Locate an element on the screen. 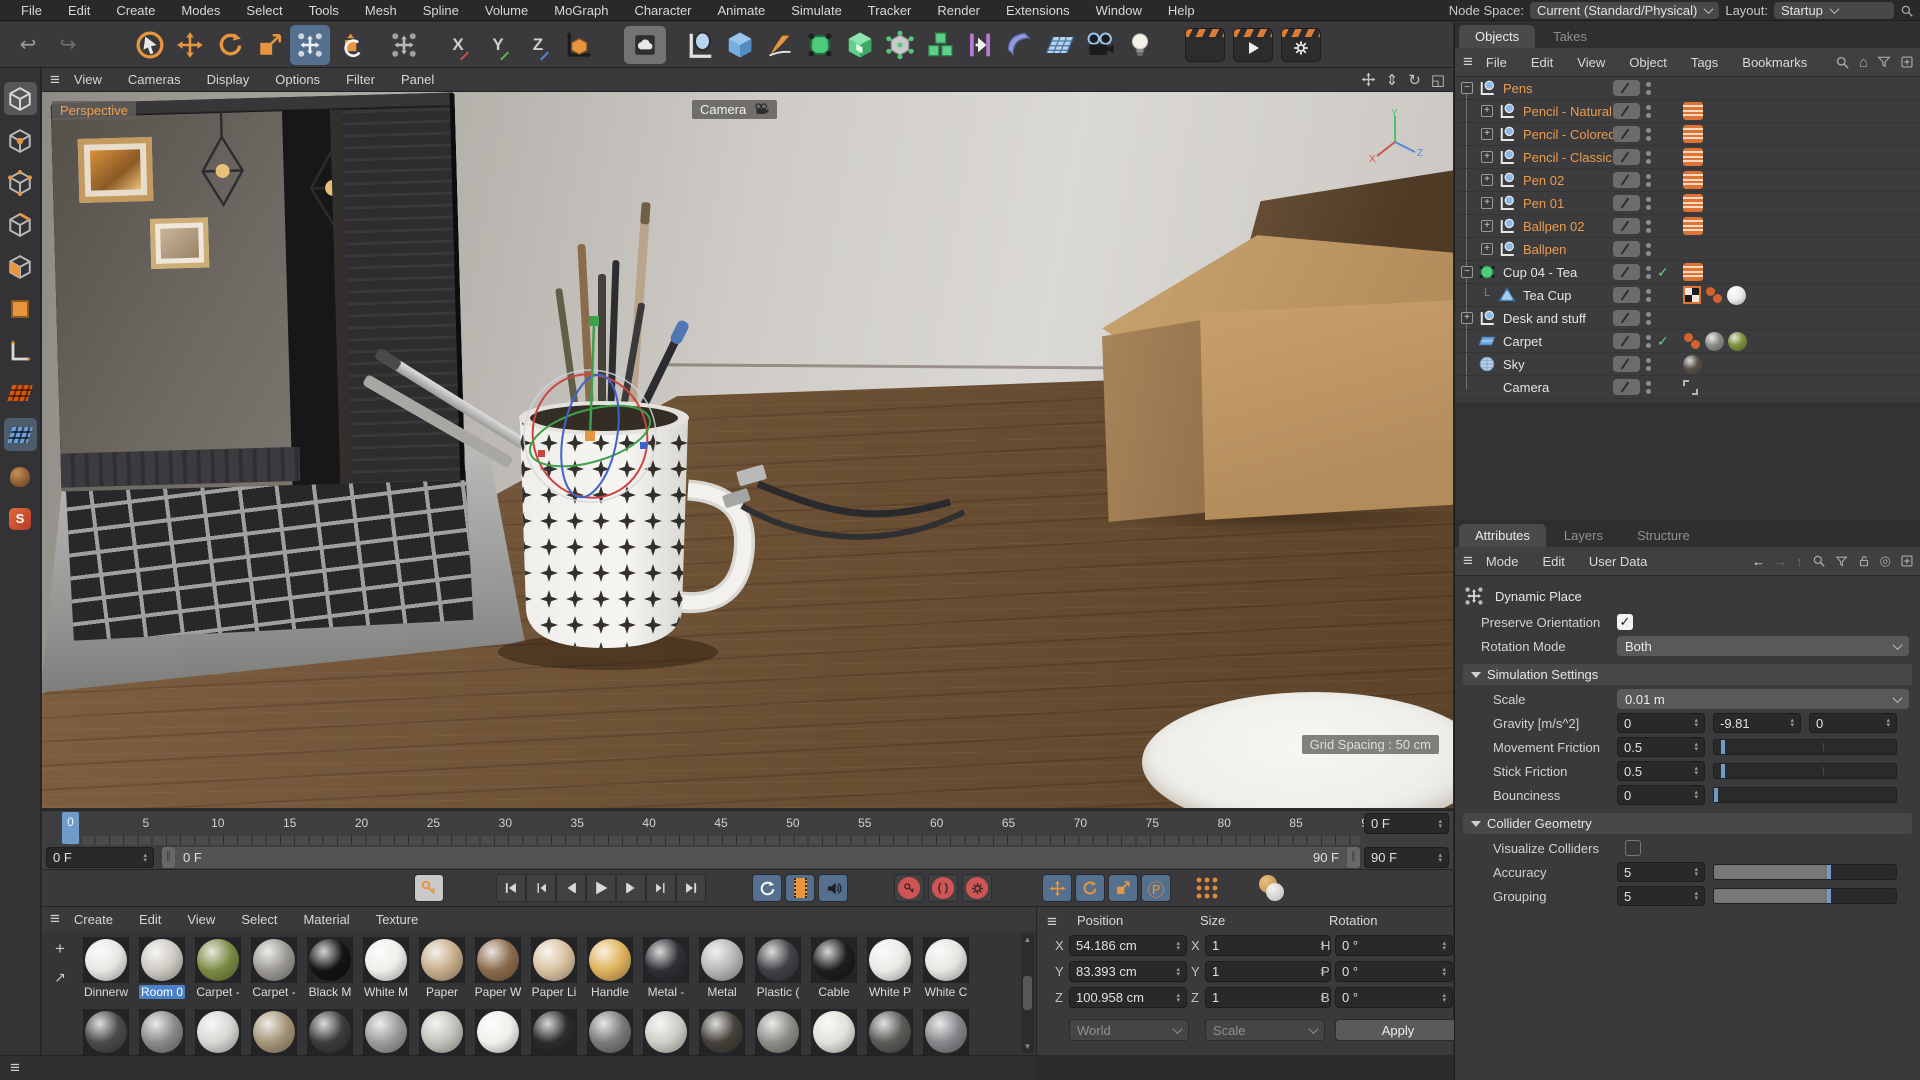 This screenshot has height=1080, width=1920. redo-button: ↪ is located at coordinates (68, 45).